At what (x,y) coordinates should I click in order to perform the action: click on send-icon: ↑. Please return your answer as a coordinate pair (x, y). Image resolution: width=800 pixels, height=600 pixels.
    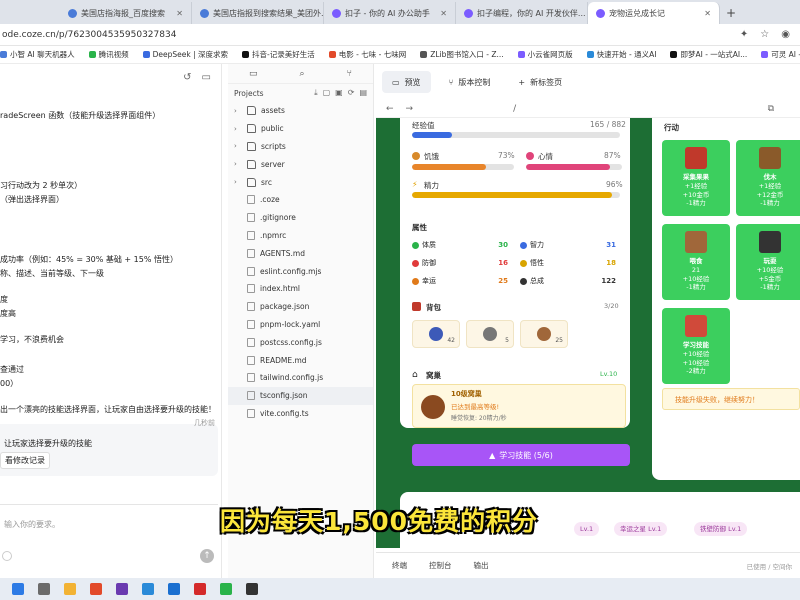
    Looking at the image, I should click on (207, 556).